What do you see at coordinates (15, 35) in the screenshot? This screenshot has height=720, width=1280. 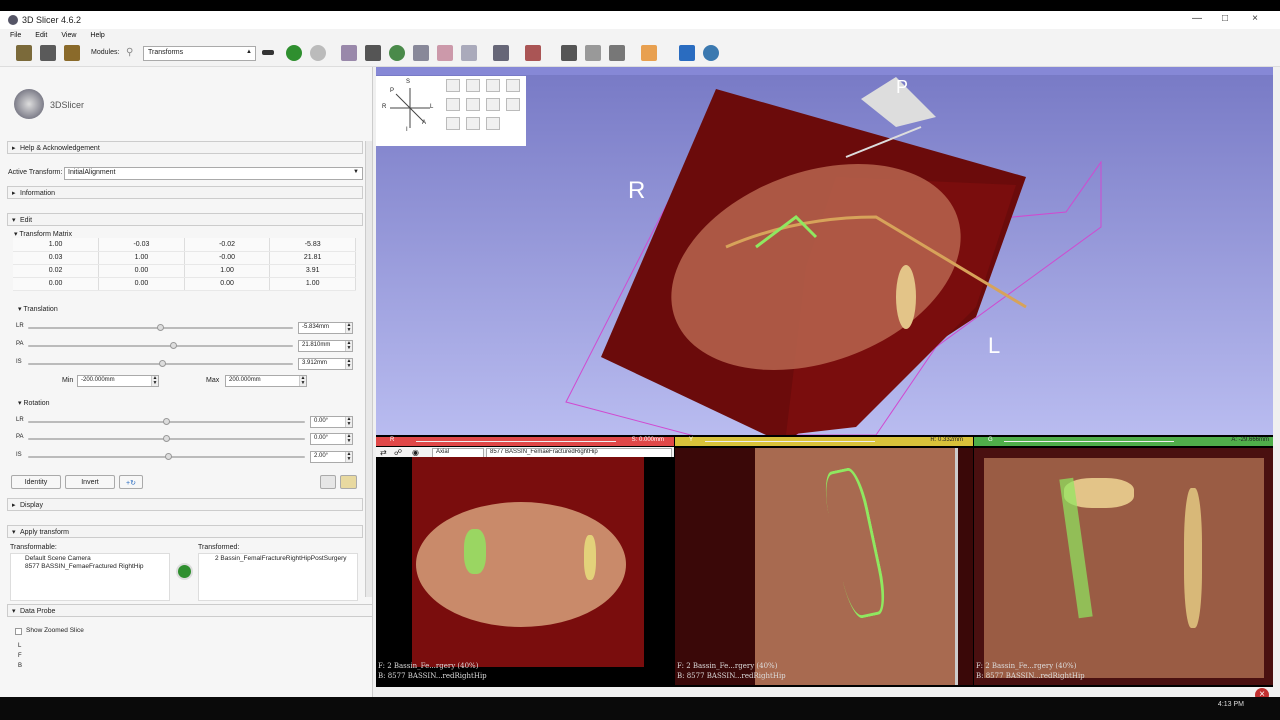 I see `menu-file: File` at bounding box center [15, 35].